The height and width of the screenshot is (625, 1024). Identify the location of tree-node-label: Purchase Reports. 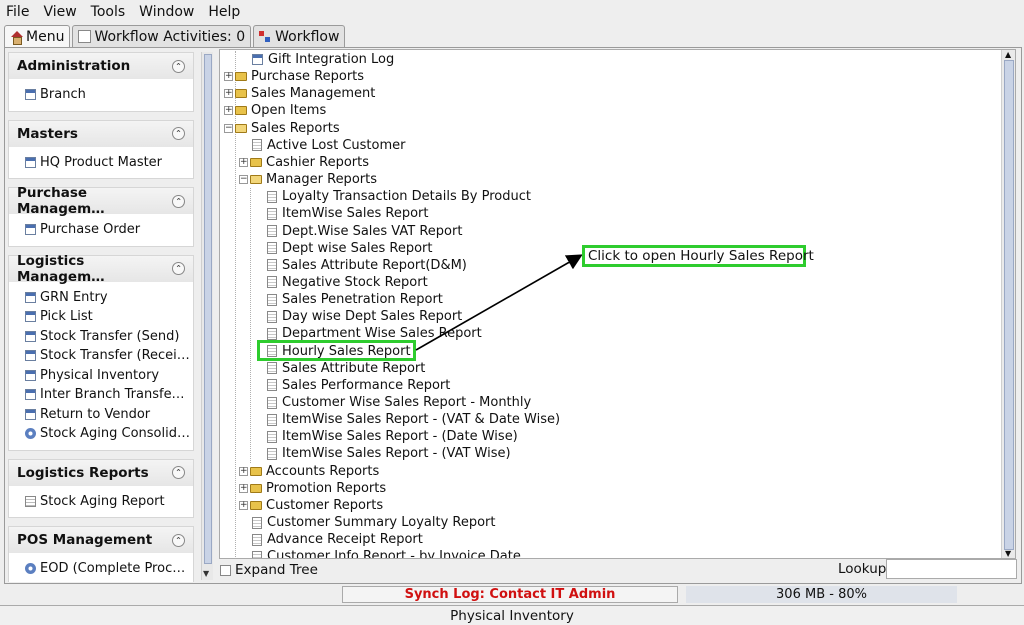
(308, 77).